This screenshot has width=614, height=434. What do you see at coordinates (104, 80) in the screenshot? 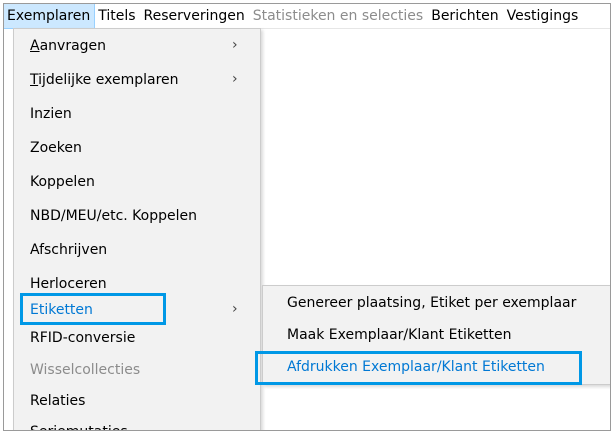
I see `menu-item-label: Tijdelijke exemplaren` at bounding box center [104, 80].